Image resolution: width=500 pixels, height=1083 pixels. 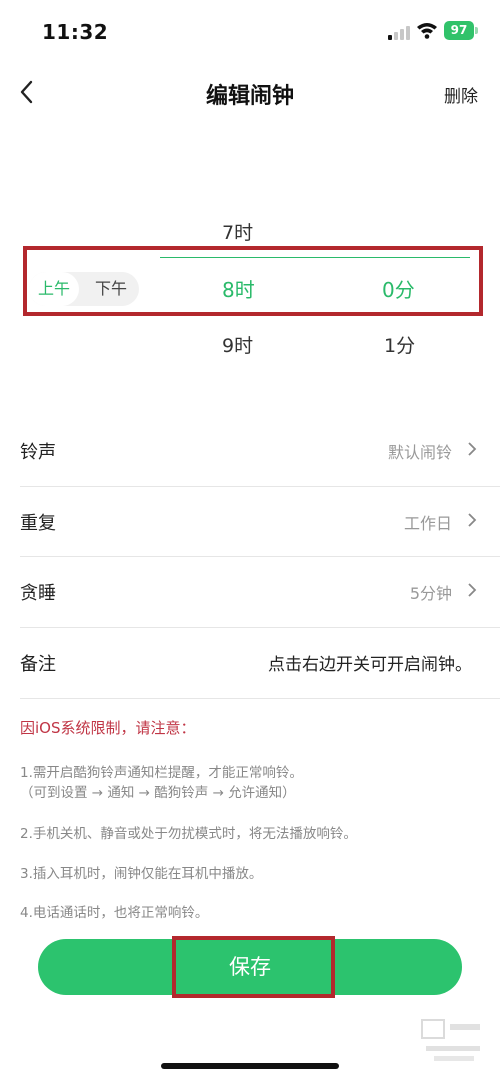 What do you see at coordinates (75, 32) in the screenshot?
I see `status-time: 11:32` at bounding box center [75, 32].